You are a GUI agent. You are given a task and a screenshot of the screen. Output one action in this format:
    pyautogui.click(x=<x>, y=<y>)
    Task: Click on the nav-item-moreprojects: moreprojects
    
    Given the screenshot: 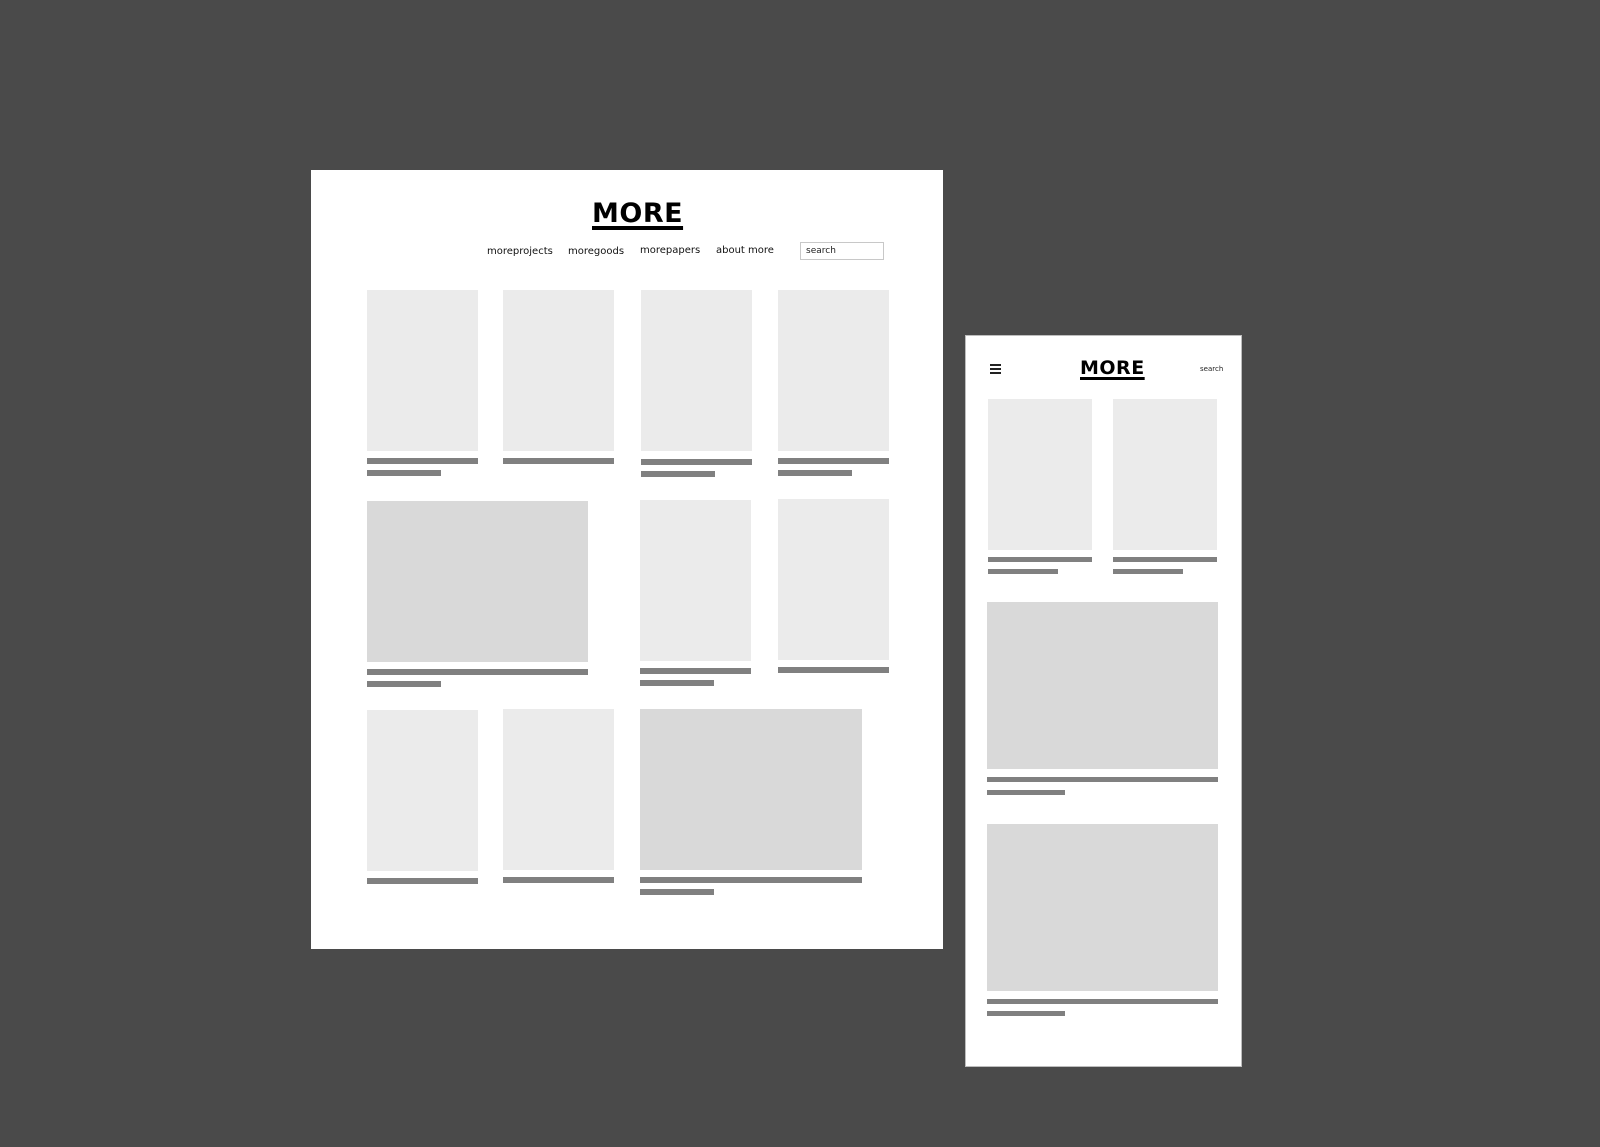 What is the action you would take?
    pyautogui.click(x=520, y=251)
    